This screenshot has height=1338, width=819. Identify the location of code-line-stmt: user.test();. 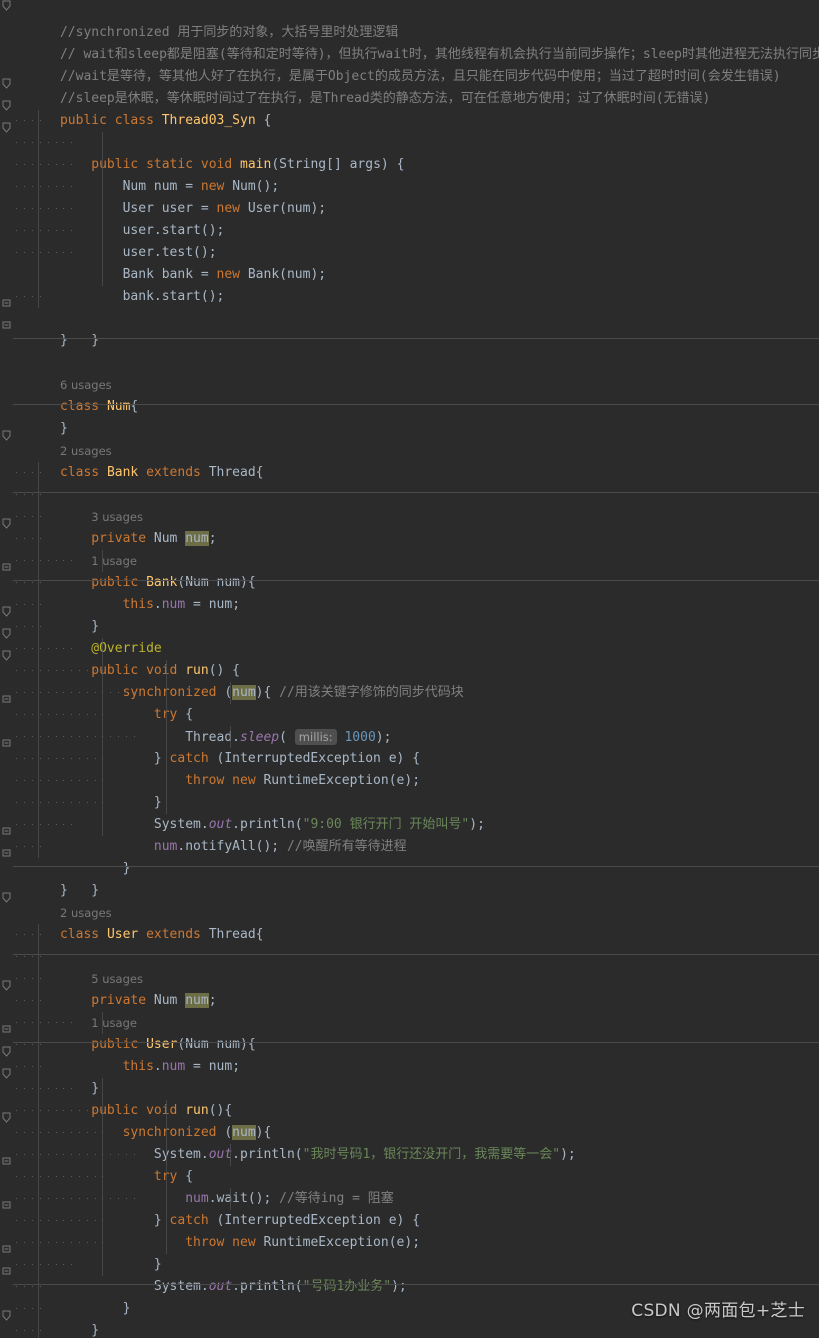
(409, 229).